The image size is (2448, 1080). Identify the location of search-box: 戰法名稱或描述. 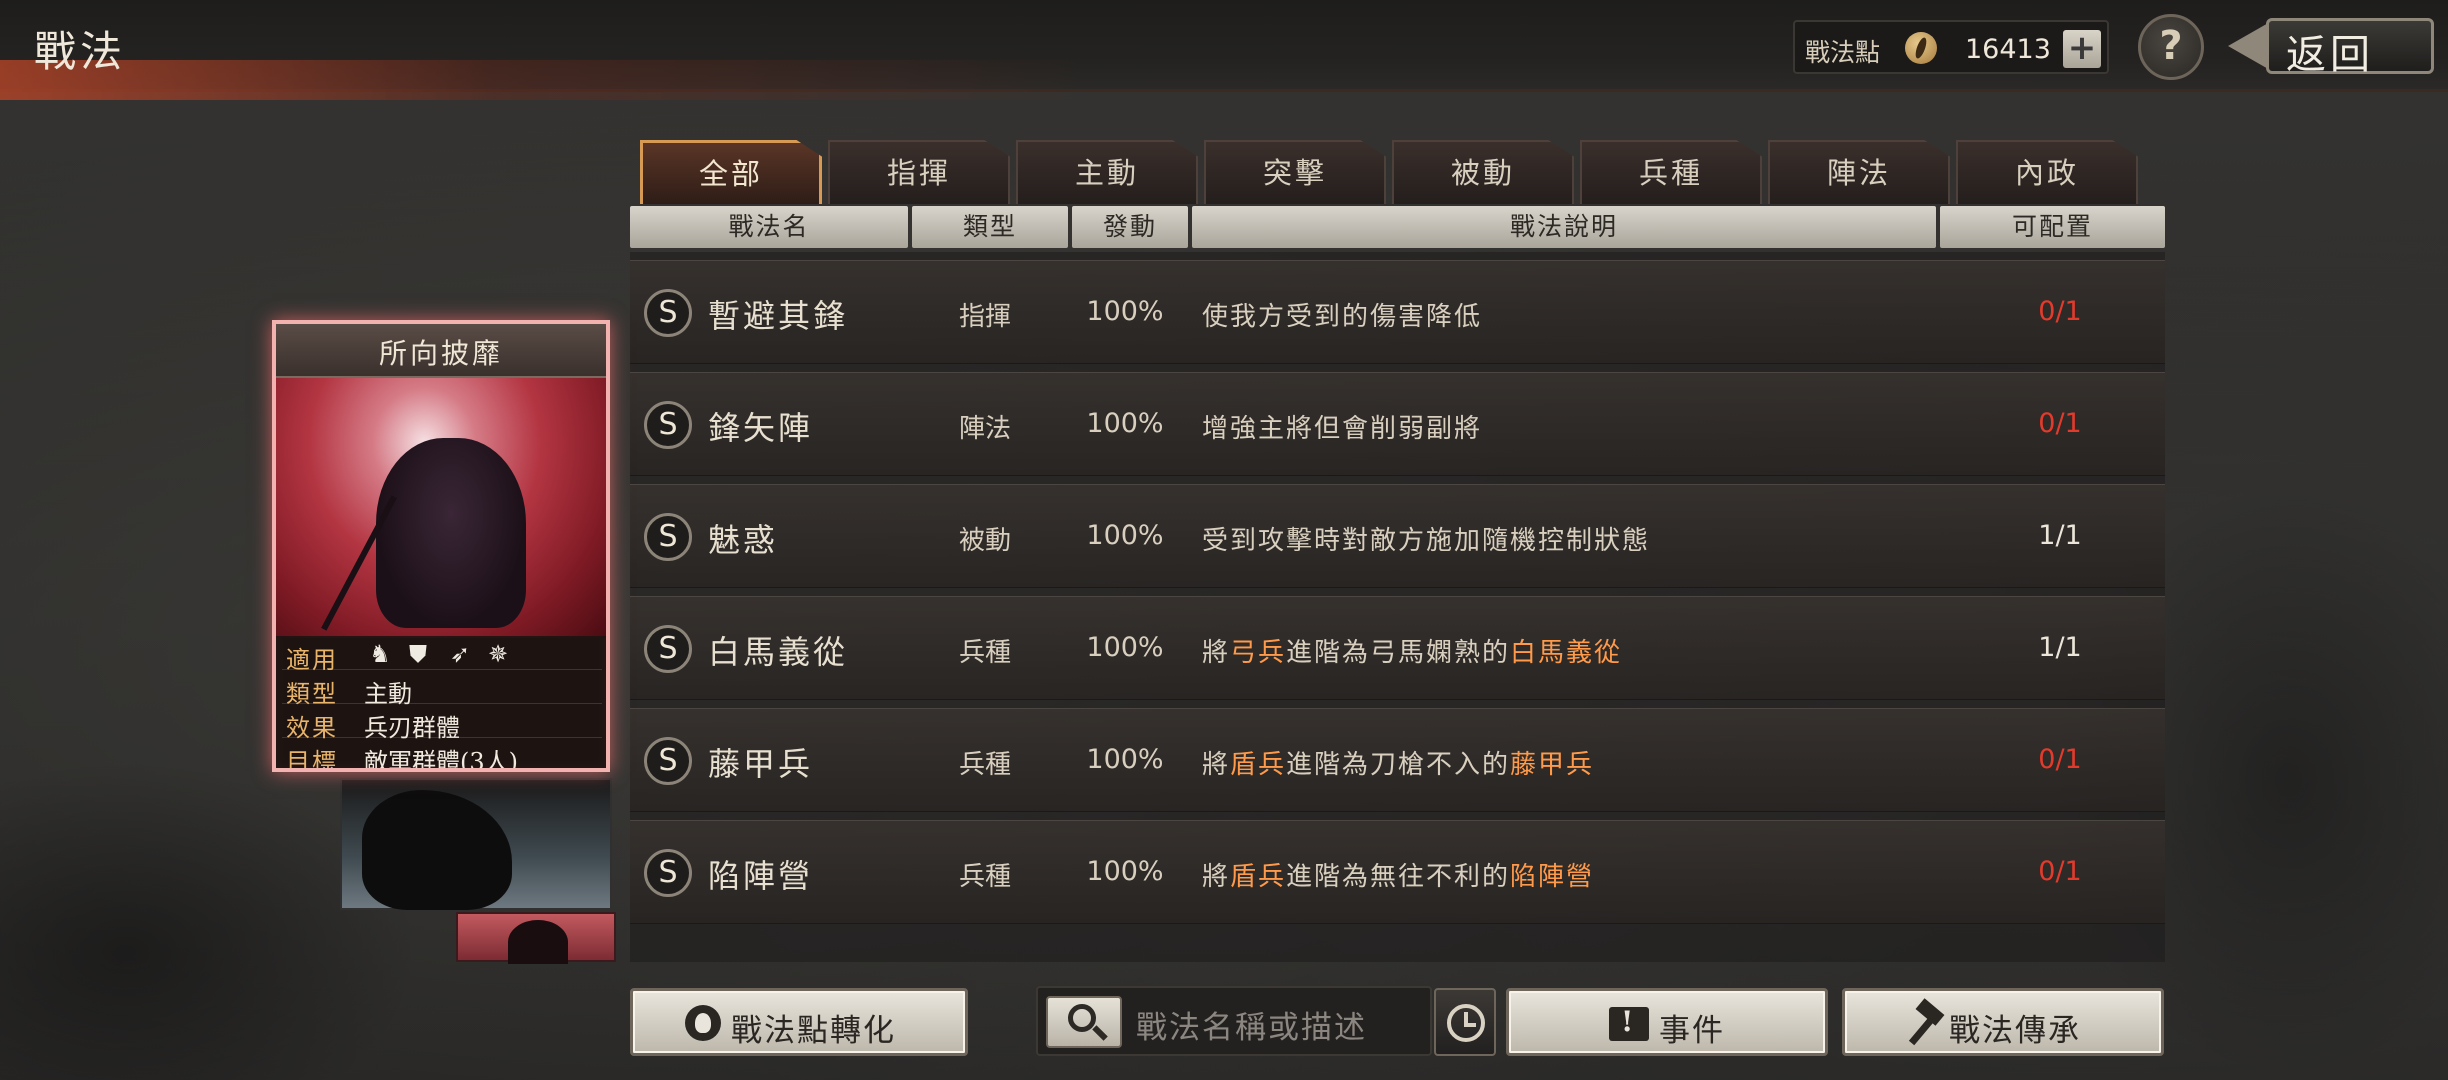
(1234, 1021).